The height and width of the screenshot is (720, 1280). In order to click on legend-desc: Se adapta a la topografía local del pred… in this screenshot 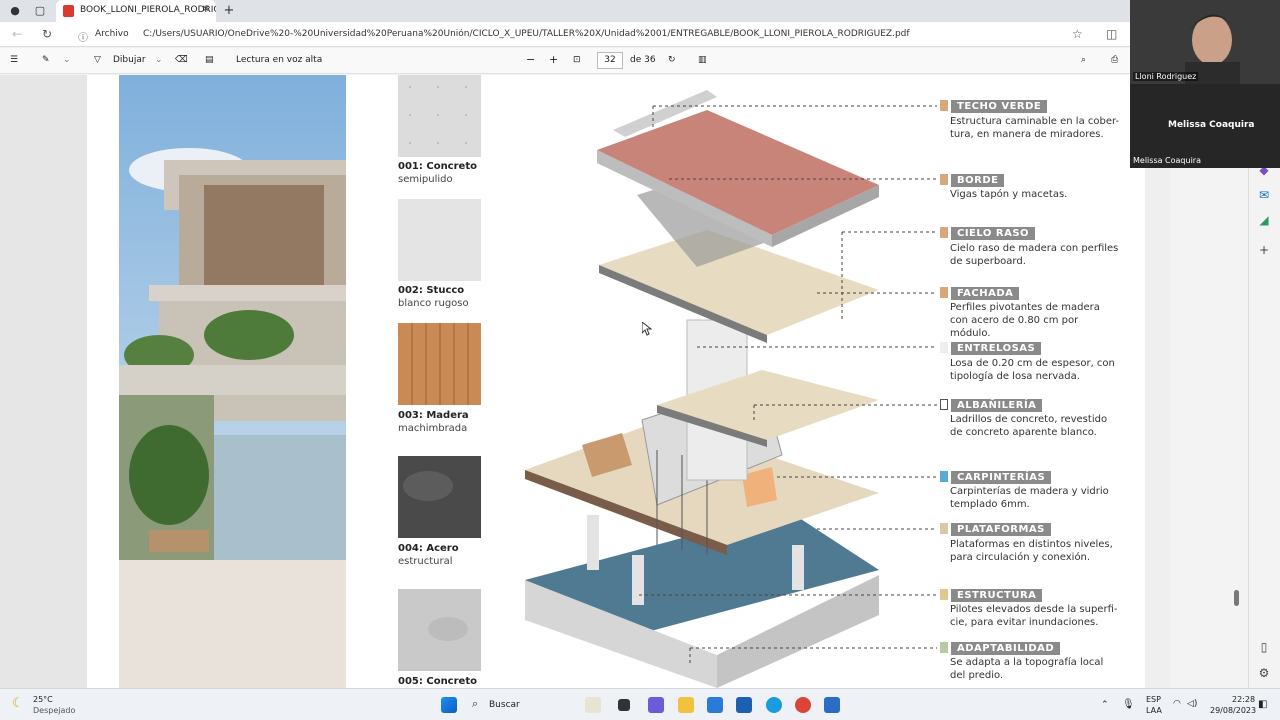, I will do `click(1027, 669)`.